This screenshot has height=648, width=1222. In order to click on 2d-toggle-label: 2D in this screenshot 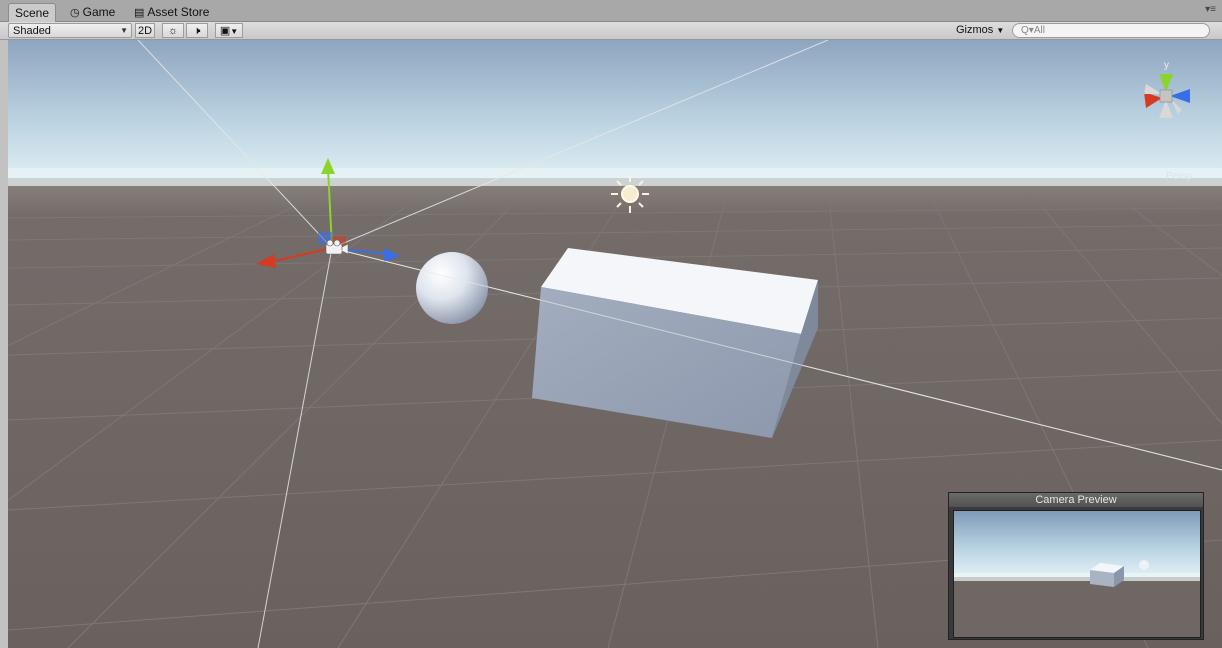, I will do `click(145, 31)`.